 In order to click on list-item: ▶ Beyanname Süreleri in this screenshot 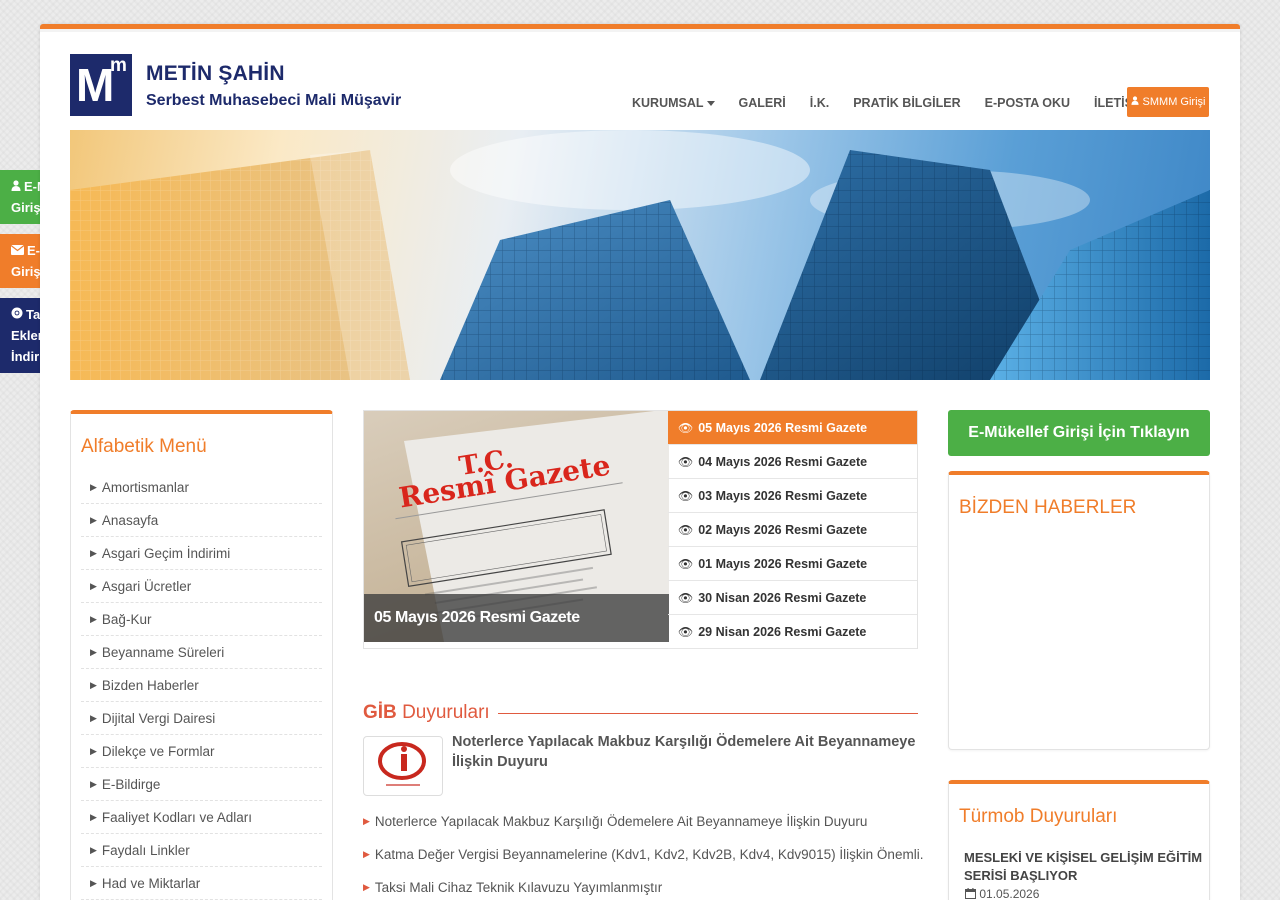, I will do `click(201, 652)`.